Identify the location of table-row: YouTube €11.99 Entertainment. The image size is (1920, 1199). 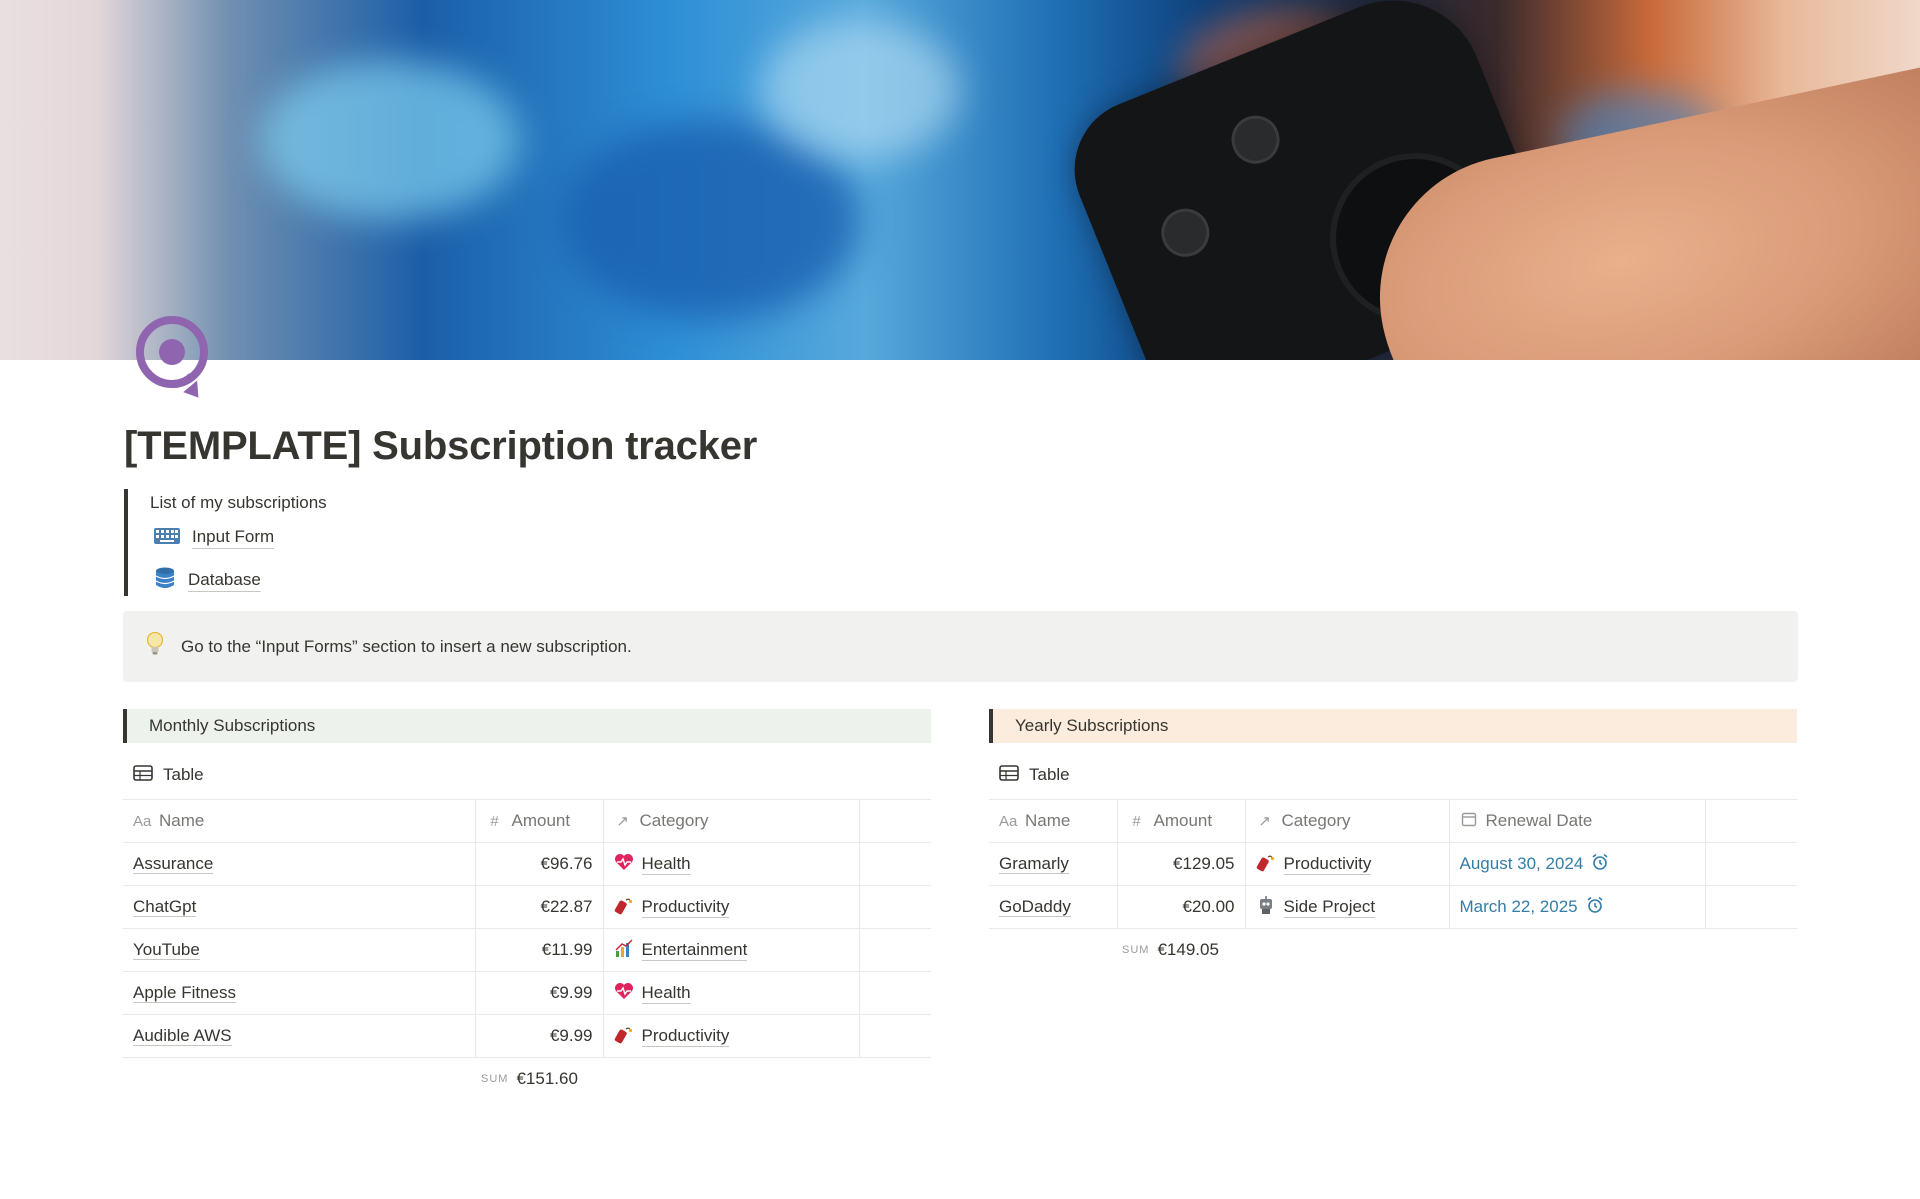
(527, 950).